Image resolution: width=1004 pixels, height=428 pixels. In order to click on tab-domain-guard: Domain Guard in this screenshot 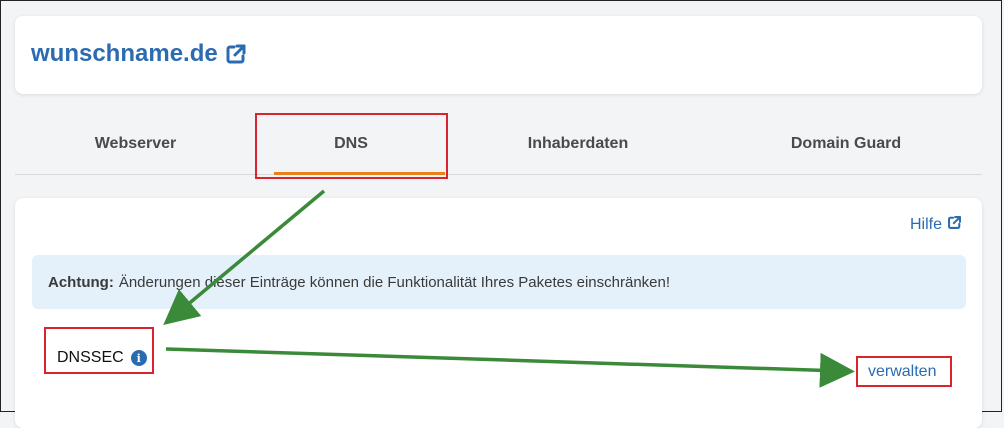, I will do `click(846, 144)`.